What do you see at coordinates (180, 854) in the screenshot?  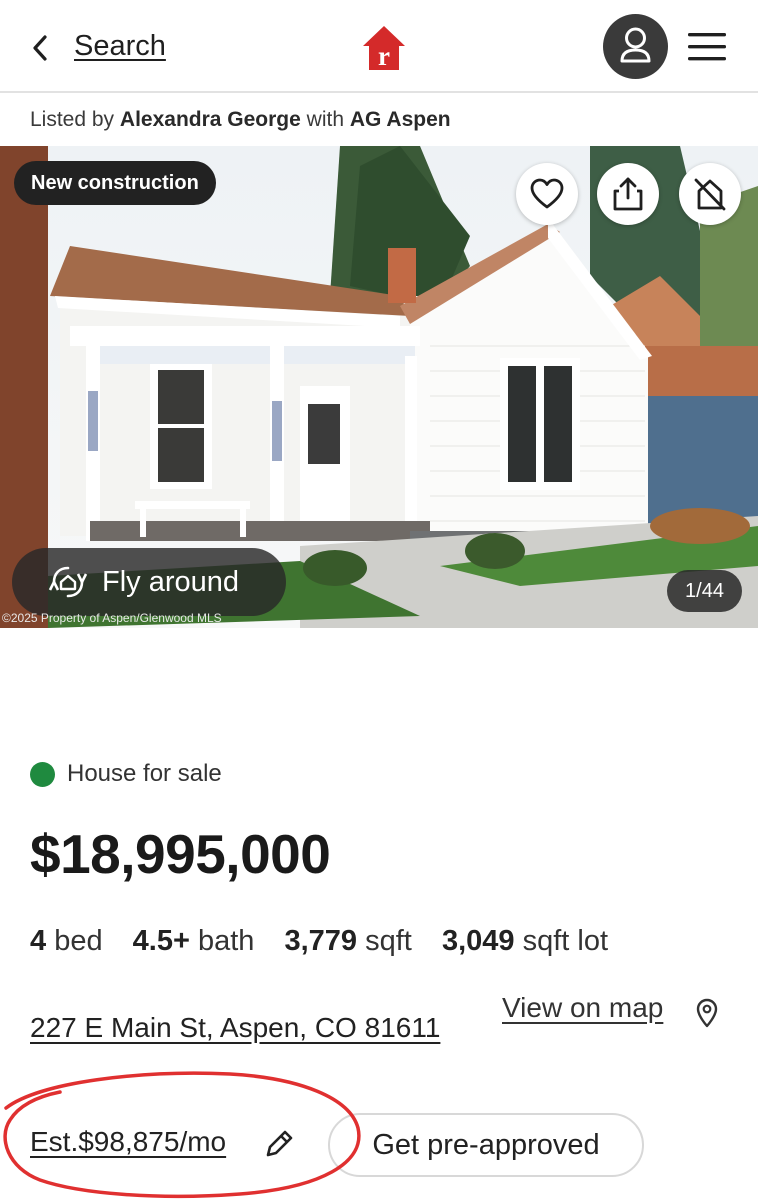 I see `listing-price: $18,995,000` at bounding box center [180, 854].